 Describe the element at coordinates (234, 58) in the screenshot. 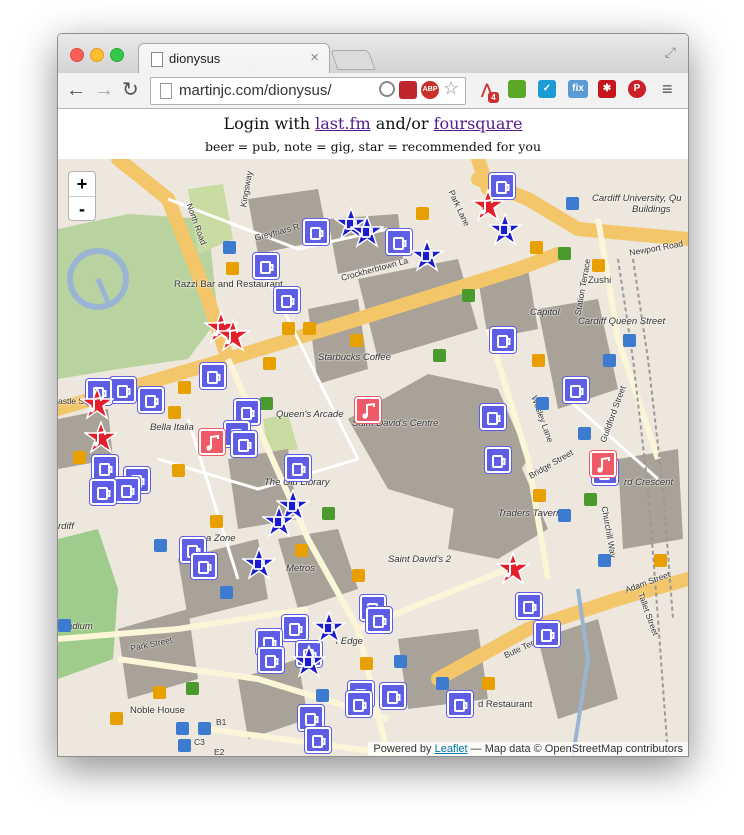

I see `browser-tab: dionysus ×` at that location.